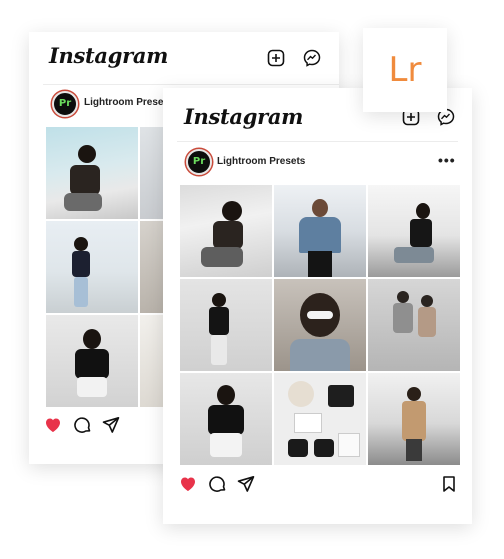 Image resolution: width=504 pixels, height=559 pixels. I want to click on lightroom-logo-text: Lr, so click(405, 70).